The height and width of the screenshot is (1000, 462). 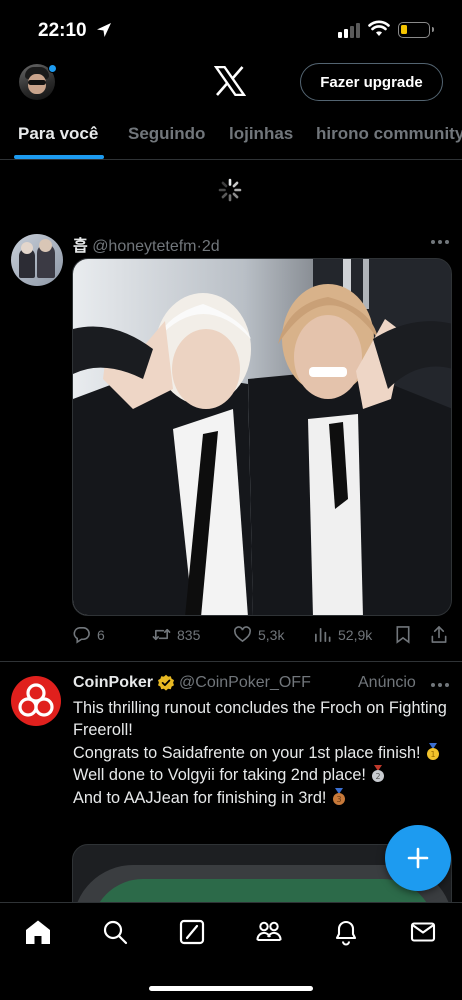 What do you see at coordinates (338, 799) in the screenshot?
I see `svg-text: 3` at bounding box center [338, 799].